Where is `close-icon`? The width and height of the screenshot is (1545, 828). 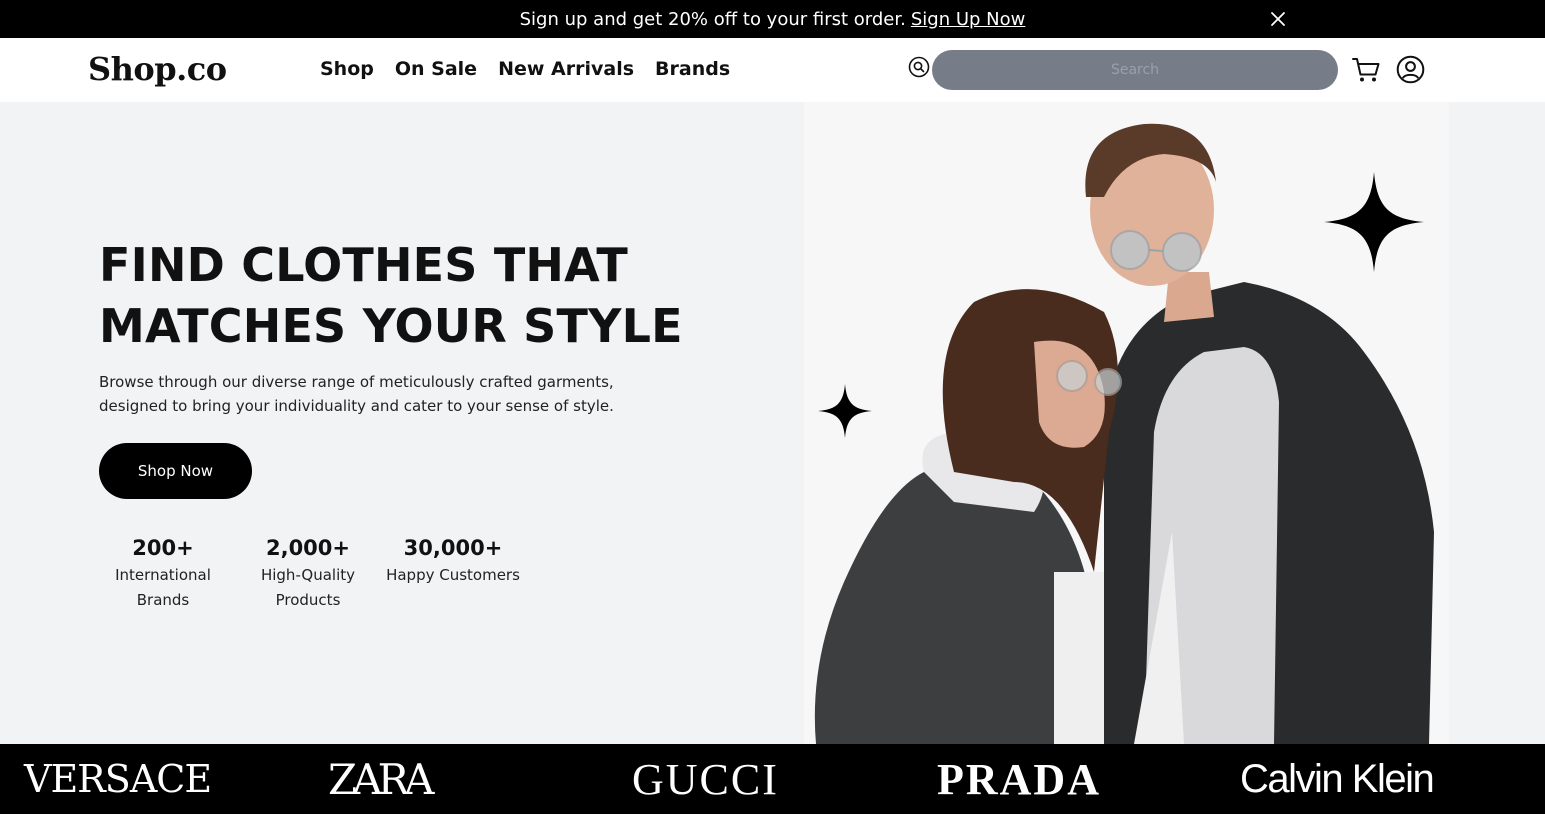
close-icon is located at coordinates (1278, 19).